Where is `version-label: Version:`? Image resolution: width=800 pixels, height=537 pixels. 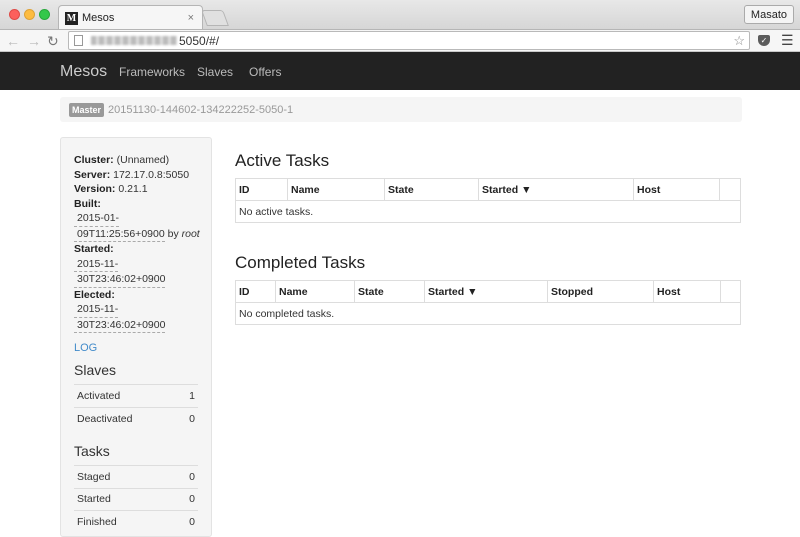
version-label: Version: is located at coordinates (95, 189).